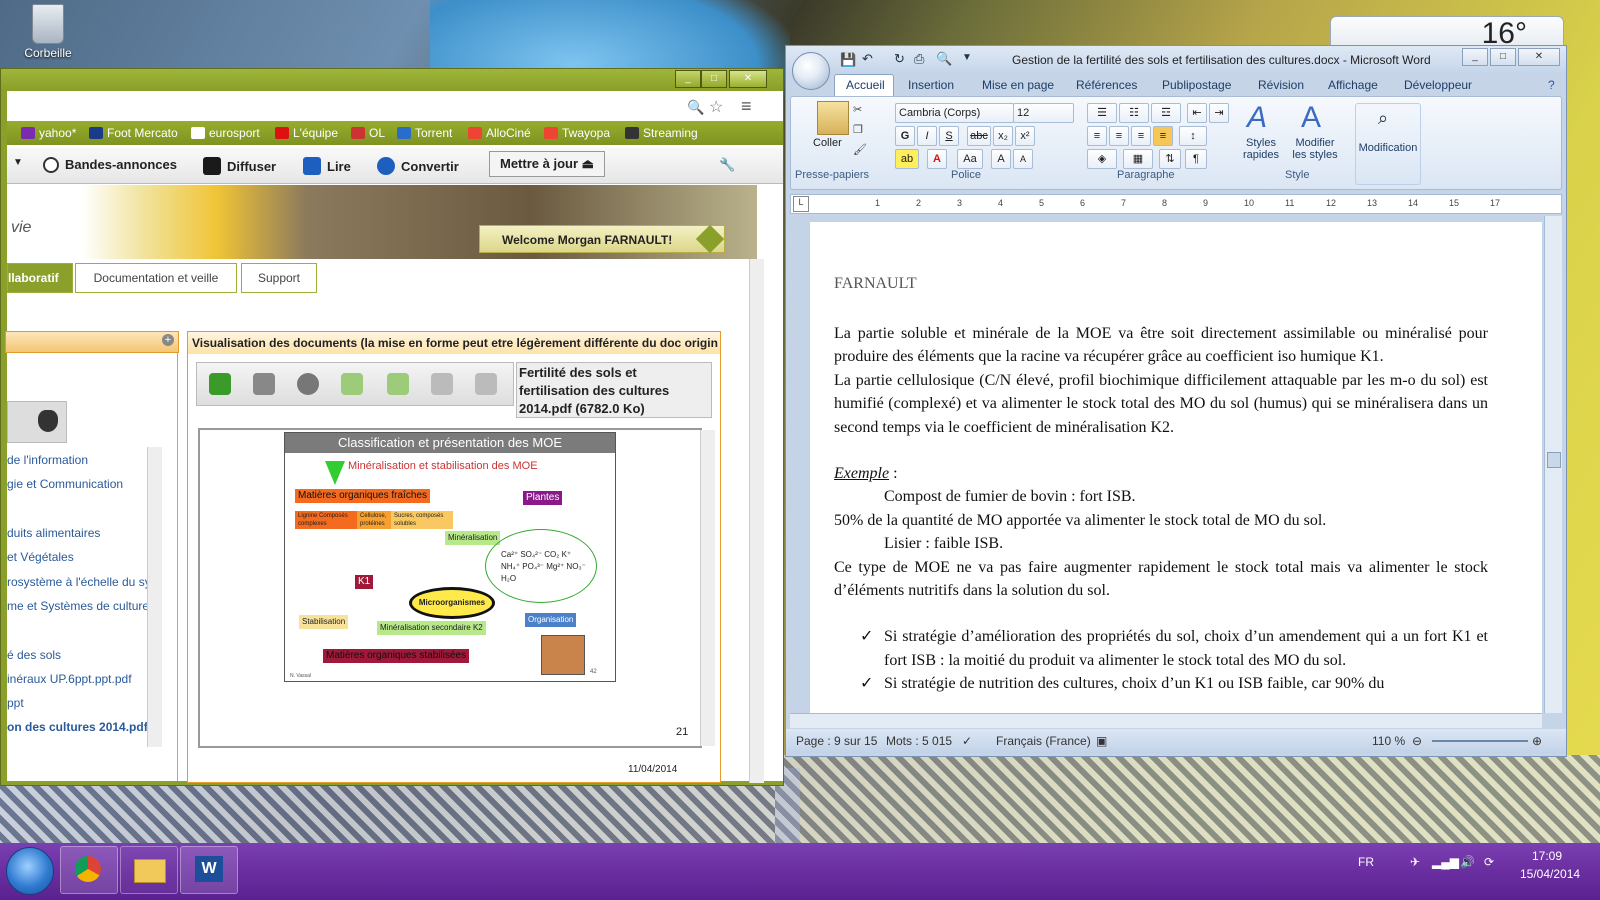 Image resolution: width=1600 pixels, height=900 pixels. What do you see at coordinates (1166, 720) in the screenshot?
I see `horizontal-scrollbar` at bounding box center [1166, 720].